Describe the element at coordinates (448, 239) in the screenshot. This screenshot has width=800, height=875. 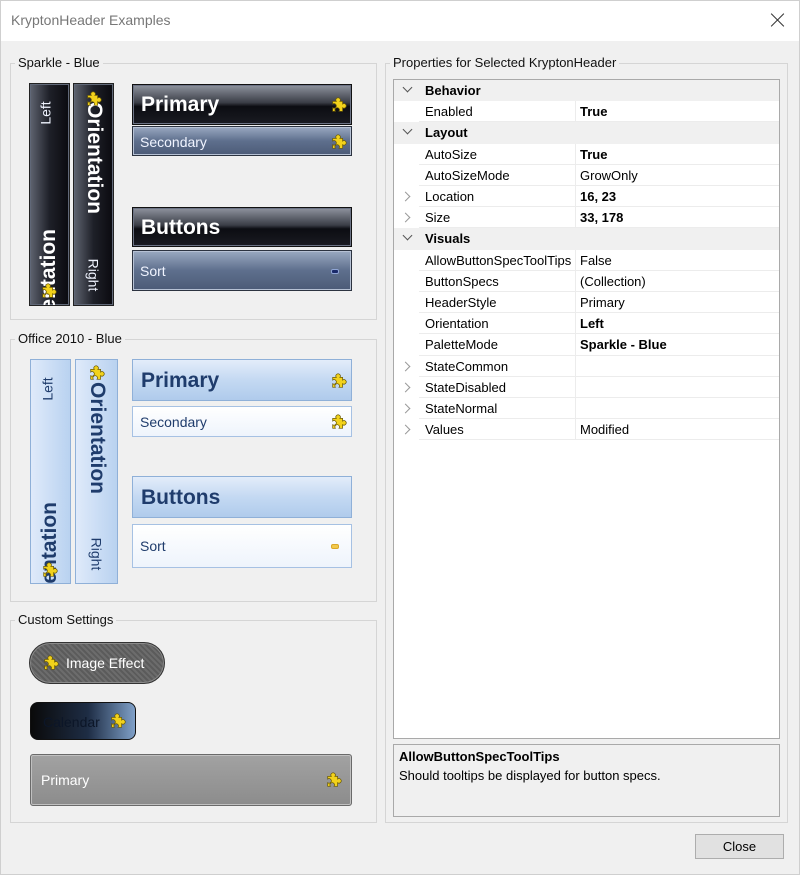
I see `category-name: Visuals` at that location.